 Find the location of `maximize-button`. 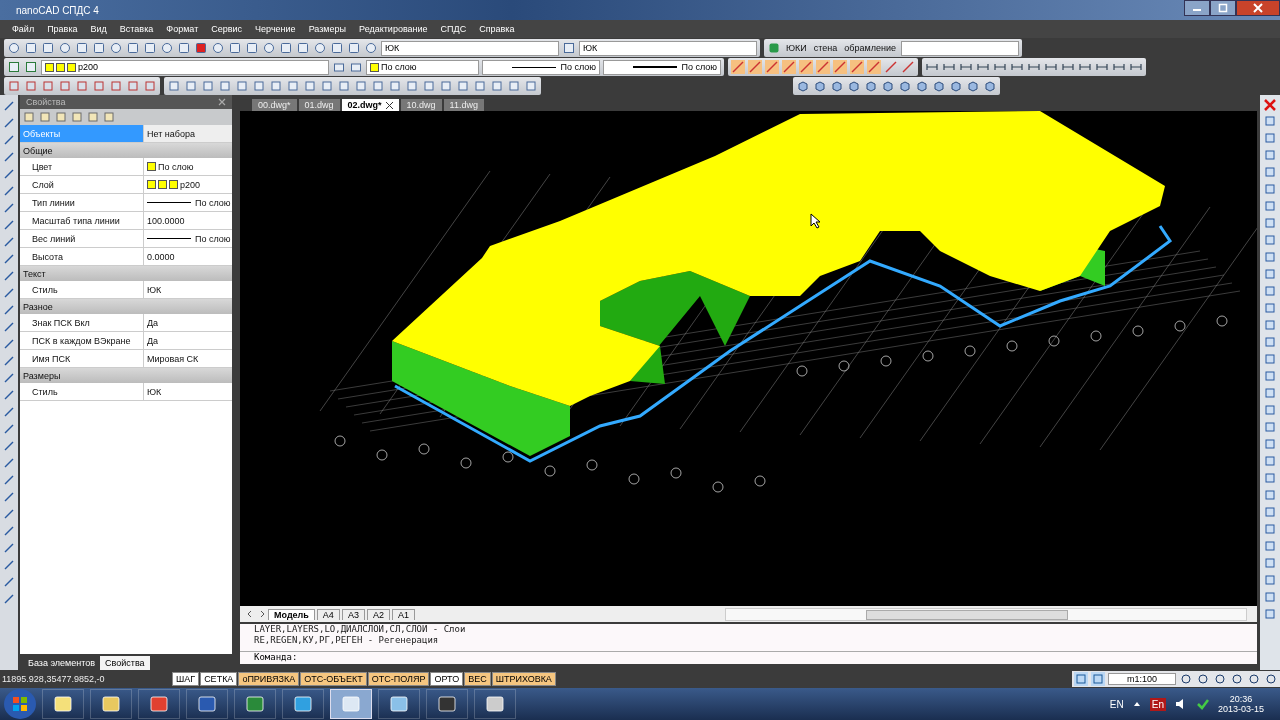

maximize-button is located at coordinates (1223, 8).